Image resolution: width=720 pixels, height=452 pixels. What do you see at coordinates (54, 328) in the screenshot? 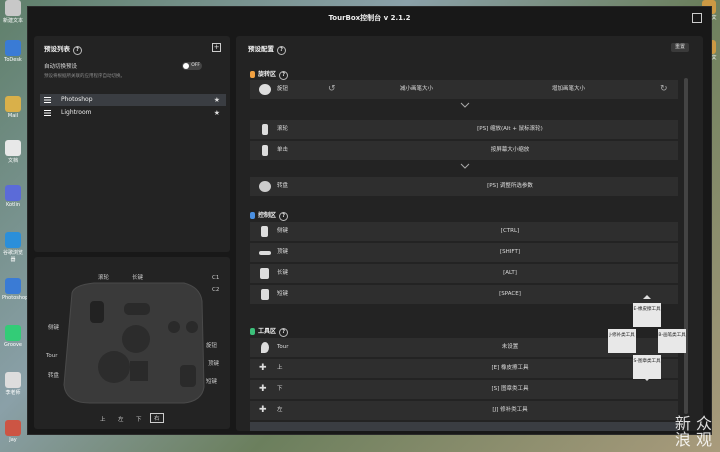
I see `label-side: 侧键` at bounding box center [54, 328].